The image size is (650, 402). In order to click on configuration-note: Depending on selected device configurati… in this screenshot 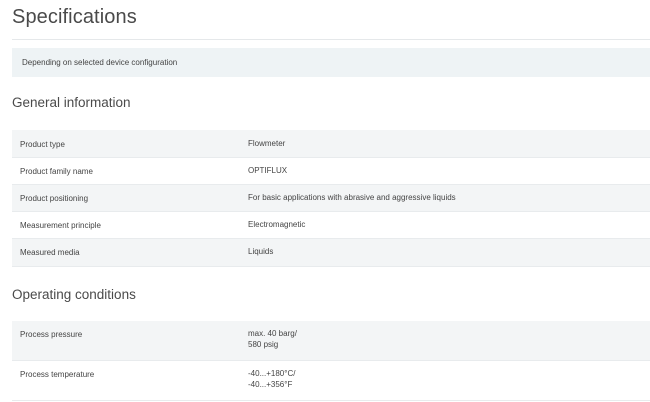, I will do `click(331, 62)`.